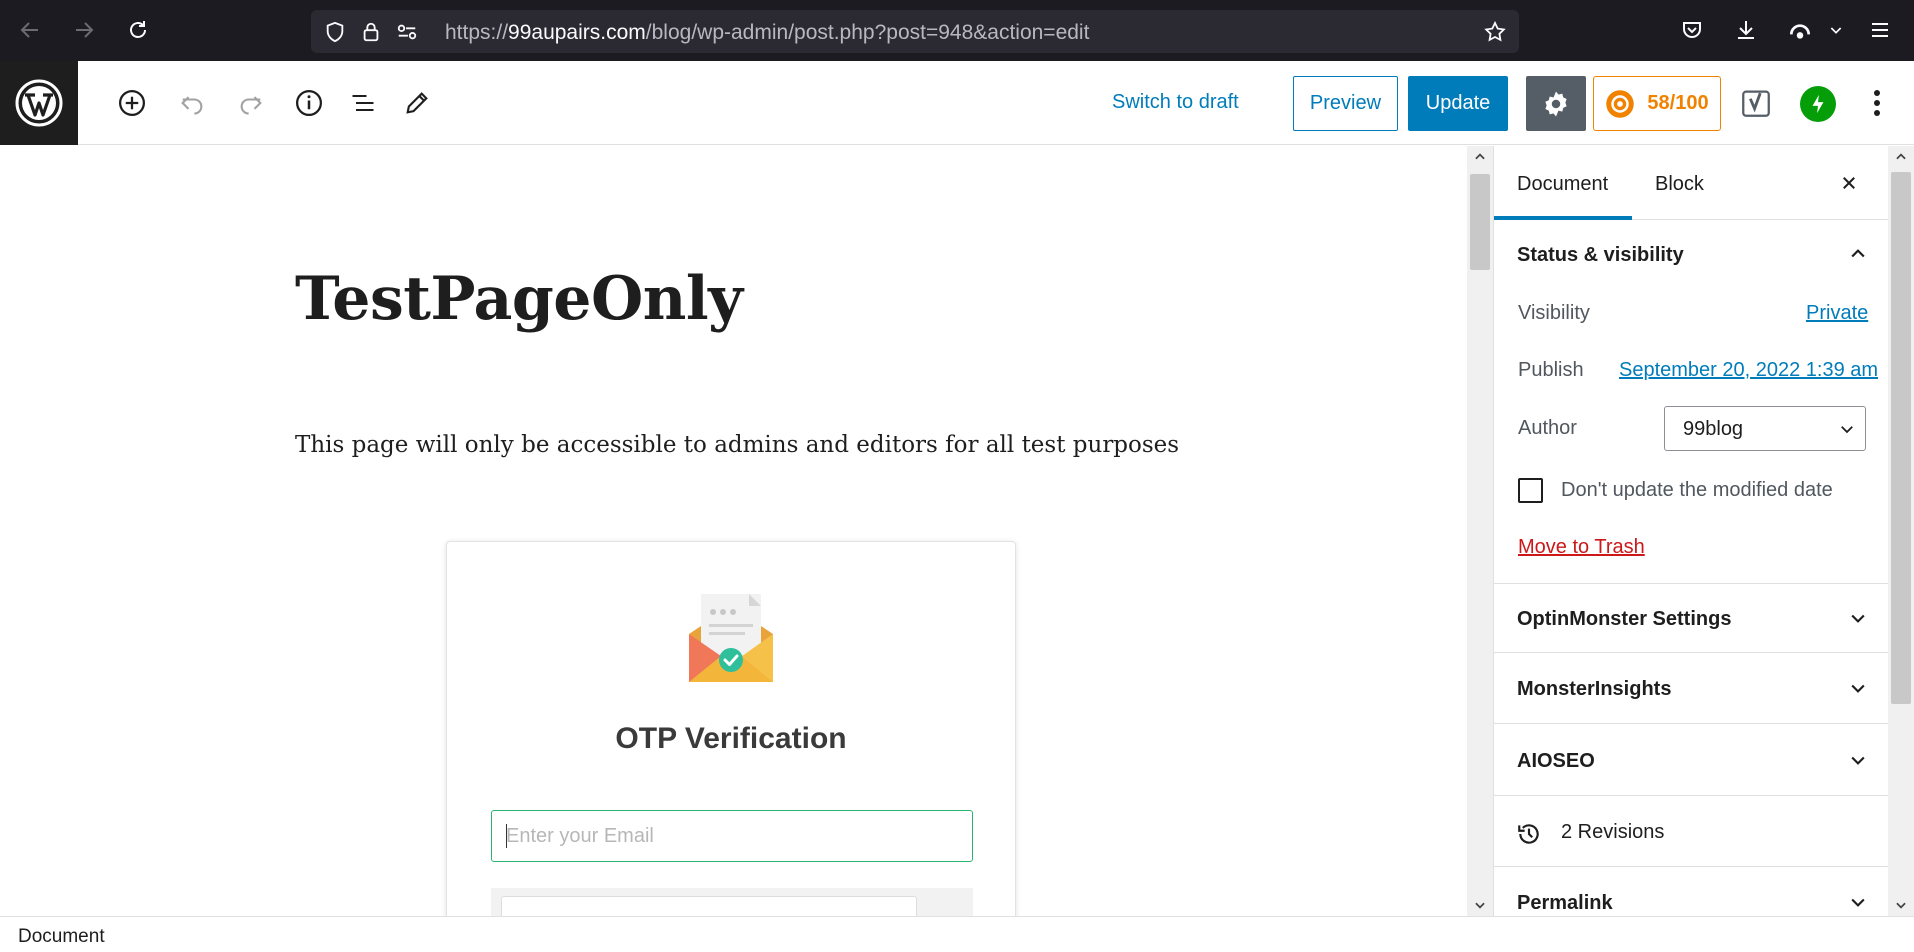 The image size is (1914, 952). Describe the element at coordinates (1880, 30) in the screenshot. I see `menu-icon` at that location.